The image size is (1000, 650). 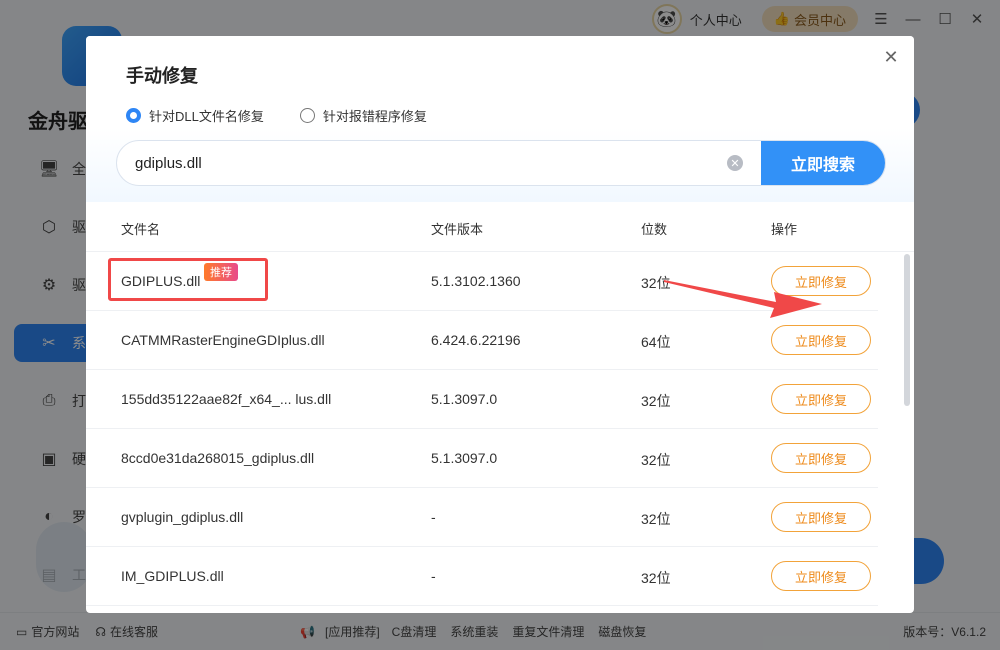 What do you see at coordinates (743, 299) in the screenshot?
I see `pointer-arrow-icon` at bounding box center [743, 299].